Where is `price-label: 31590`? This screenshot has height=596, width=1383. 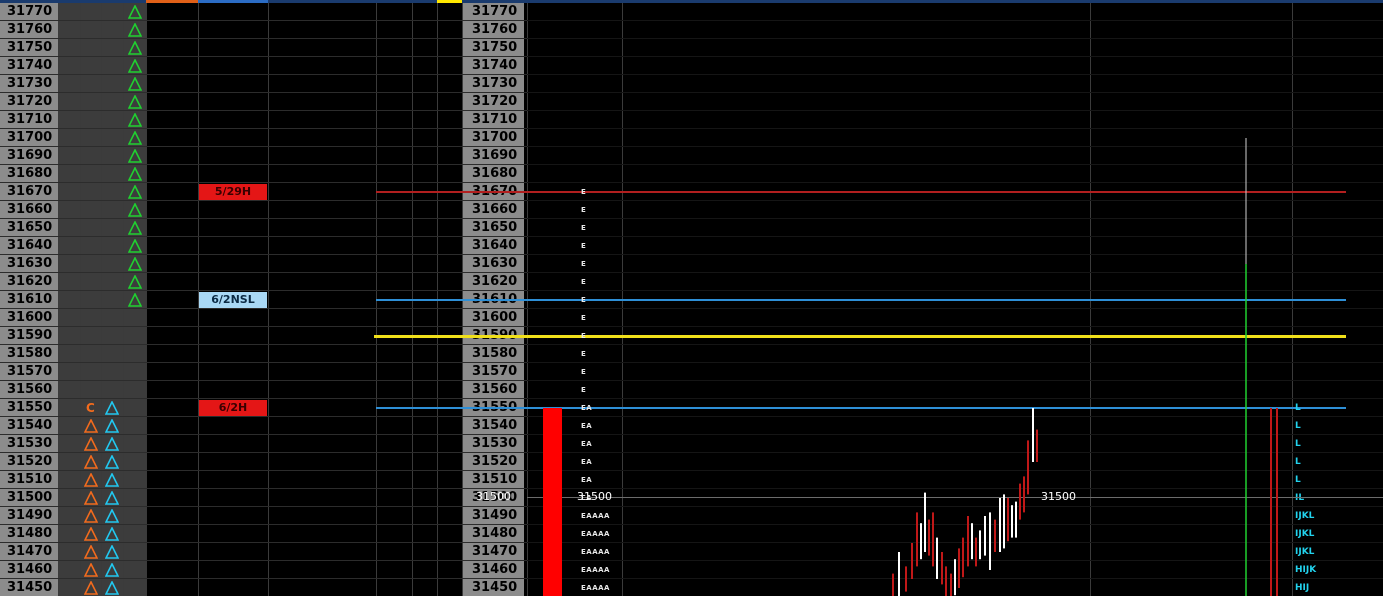 price-label: 31590 is located at coordinates (29, 336).